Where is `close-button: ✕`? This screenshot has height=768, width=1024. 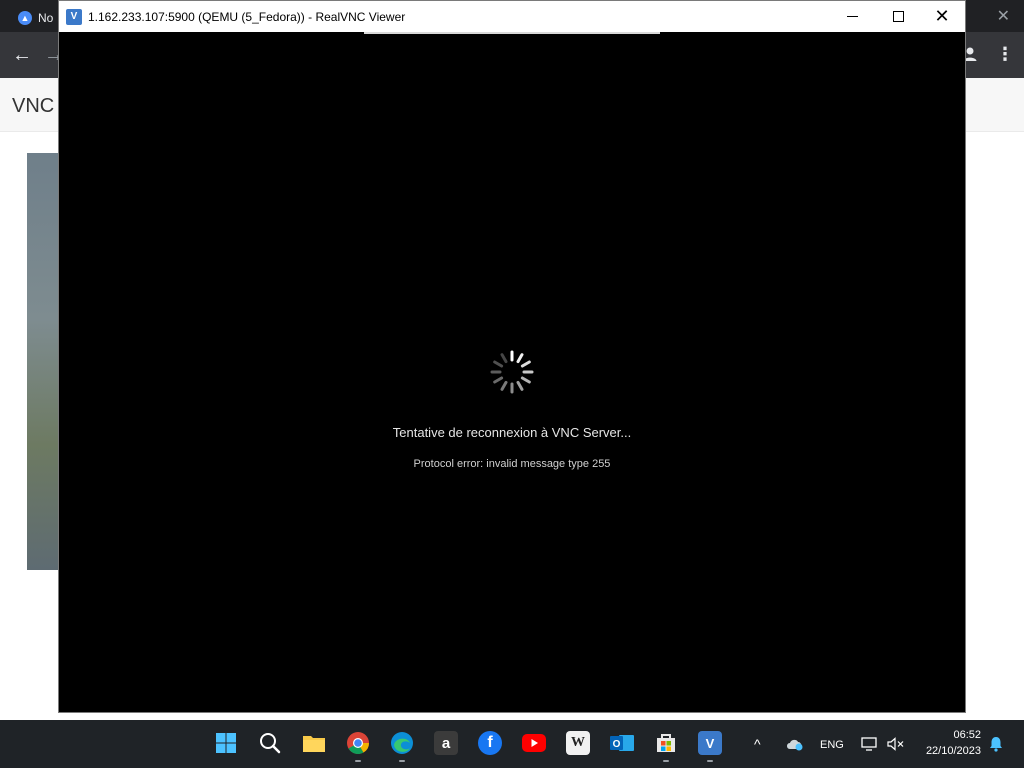
close-button: ✕ is located at coordinates (942, 16).